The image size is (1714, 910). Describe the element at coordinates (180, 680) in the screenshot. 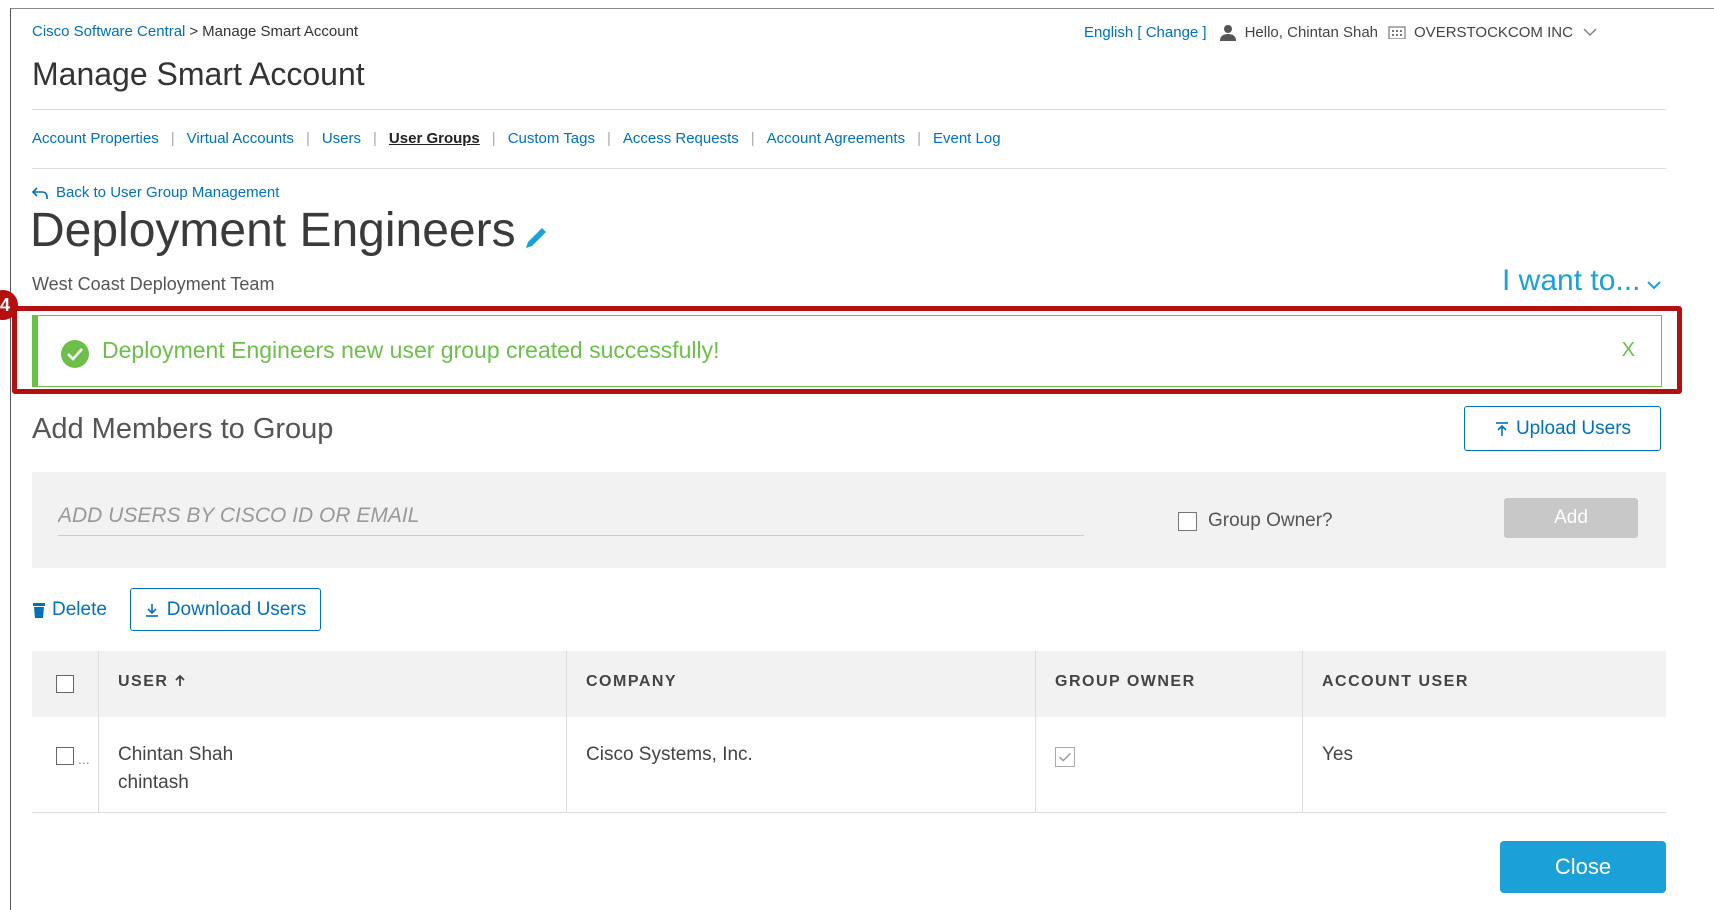

I see `sort-ascending-icon` at that location.